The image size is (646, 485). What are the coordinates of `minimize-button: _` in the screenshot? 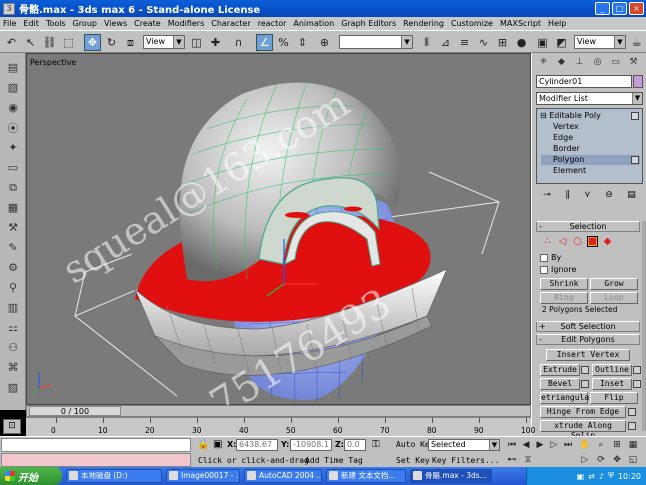 It's located at (602, 8).